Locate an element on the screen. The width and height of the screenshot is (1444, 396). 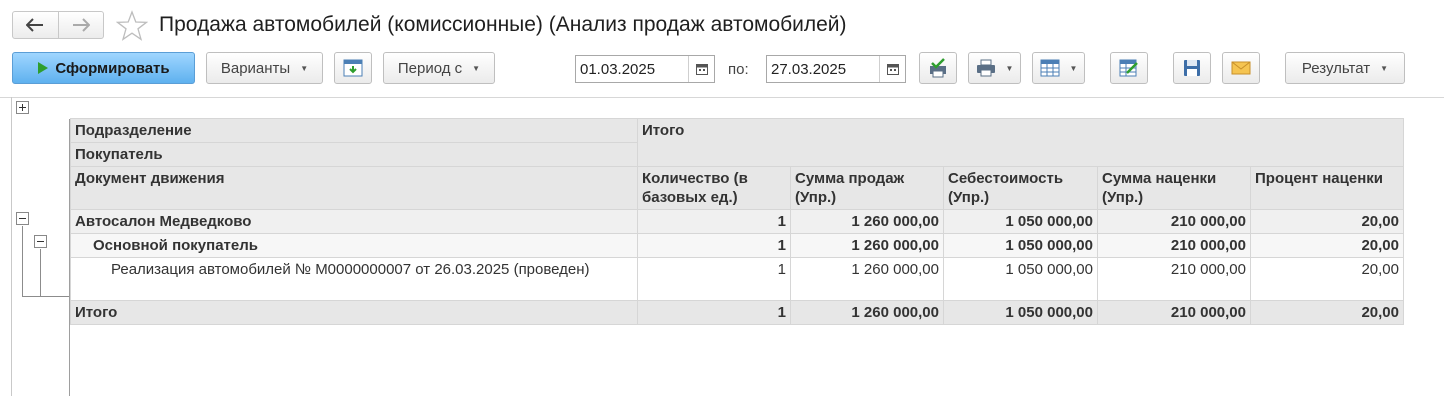
variants-button-label: Варианты is located at coordinates (255, 68).